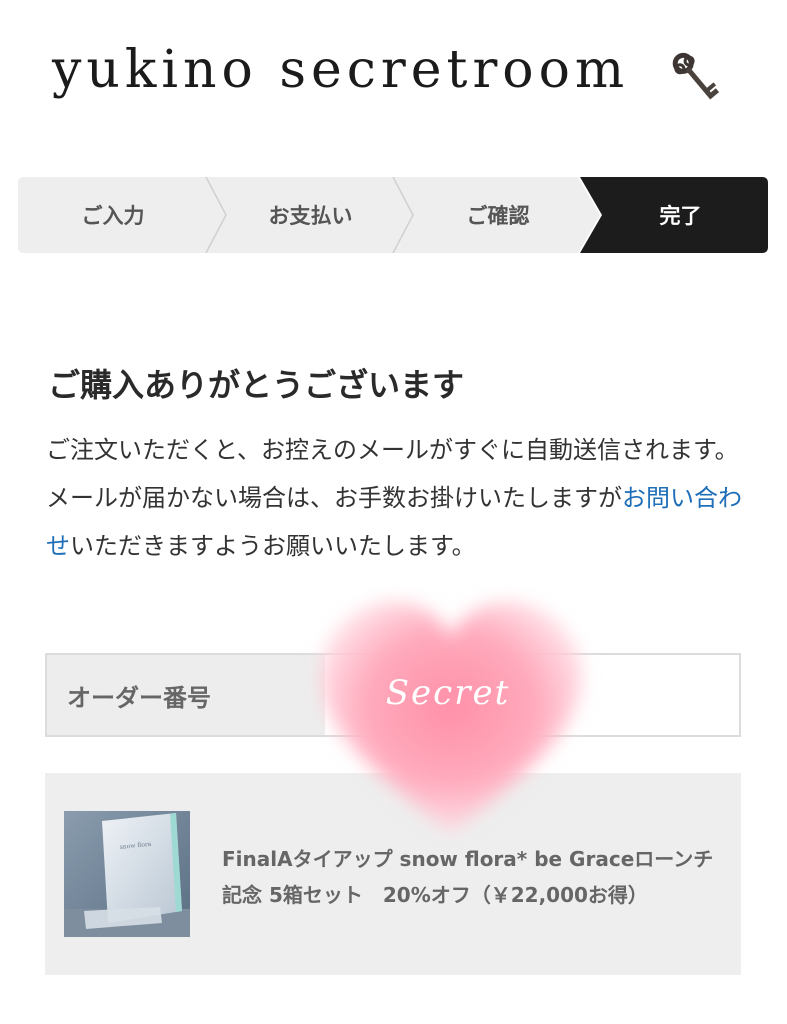 The image size is (787, 1024). What do you see at coordinates (113, 216) in the screenshot?
I see `step-input: ご入力` at bounding box center [113, 216].